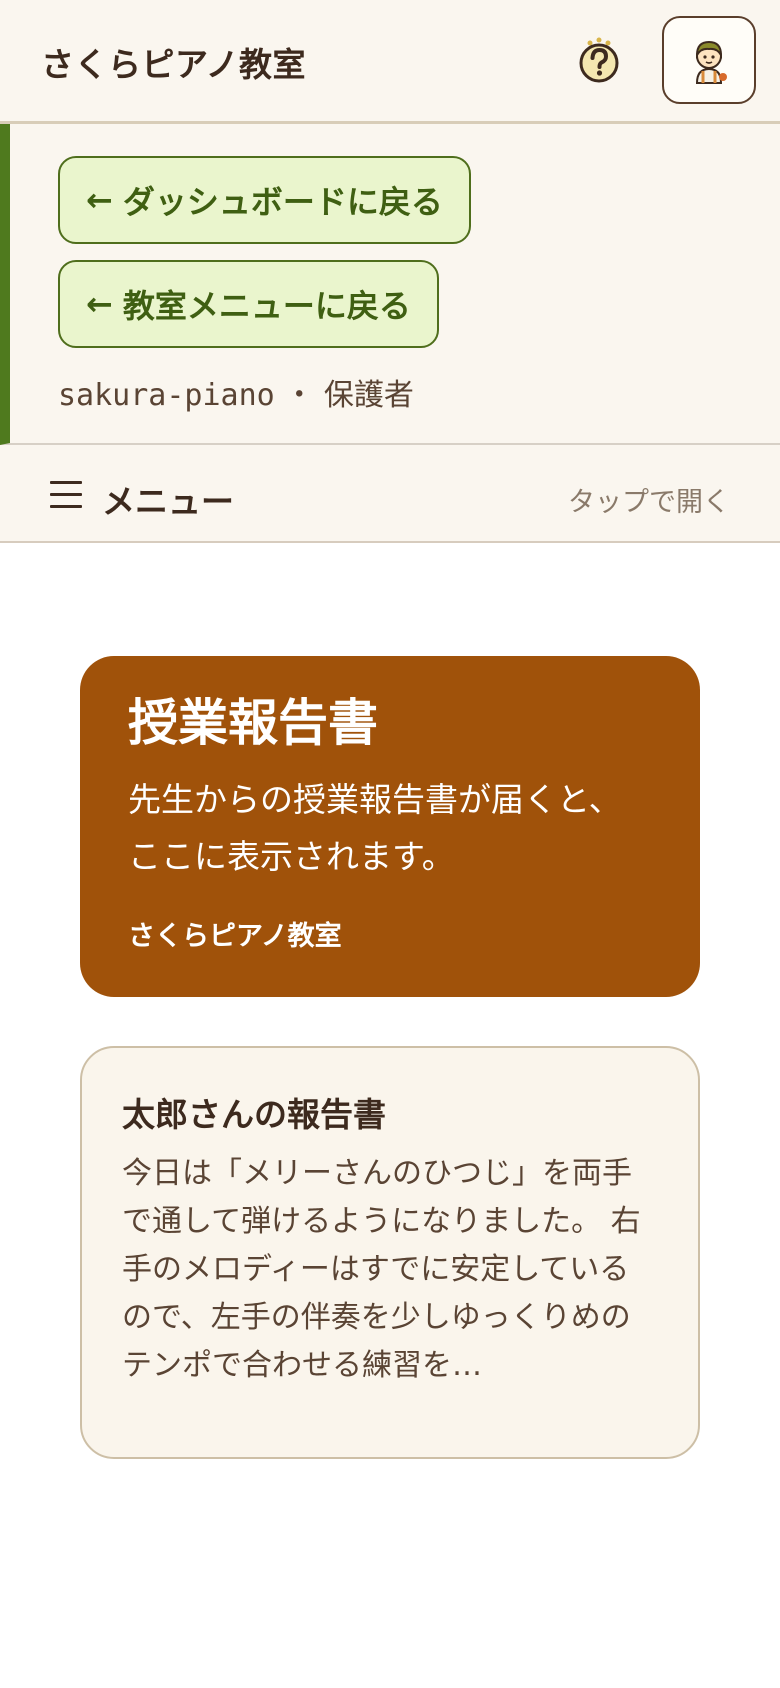 This screenshot has height=1688, width=780. What do you see at coordinates (174, 64) in the screenshot?
I see `app-title: さくらピアノ教室` at bounding box center [174, 64].